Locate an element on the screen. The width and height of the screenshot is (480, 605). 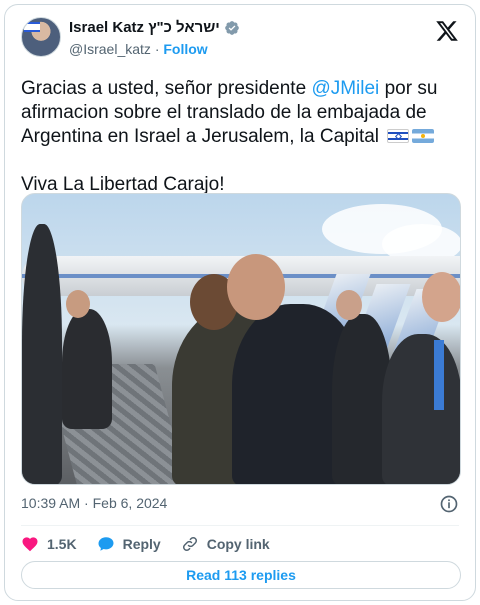
flag-argentina-icon is located at coordinates (423, 136).